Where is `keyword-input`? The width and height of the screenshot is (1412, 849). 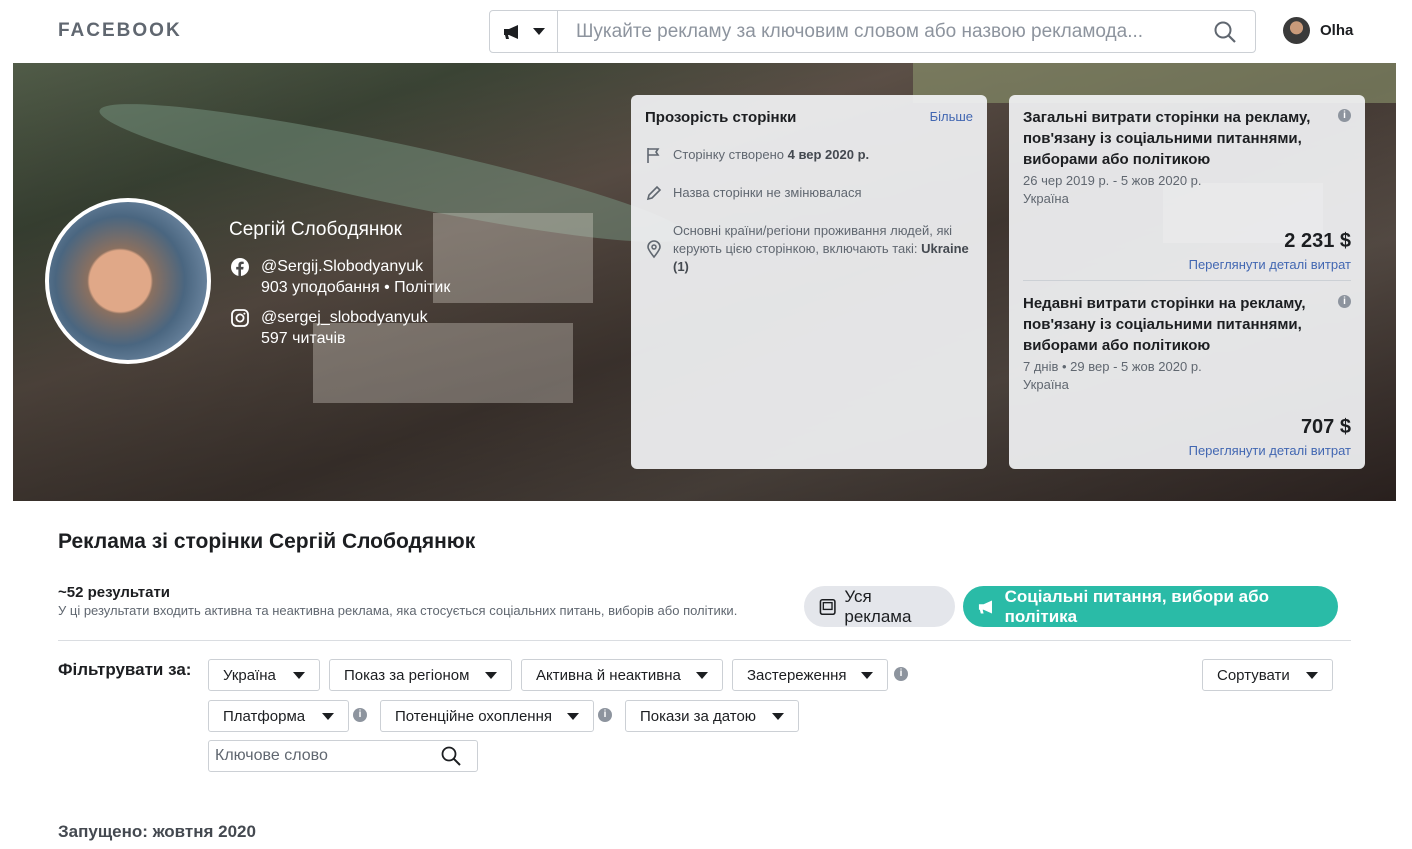 keyword-input is located at coordinates (315, 756).